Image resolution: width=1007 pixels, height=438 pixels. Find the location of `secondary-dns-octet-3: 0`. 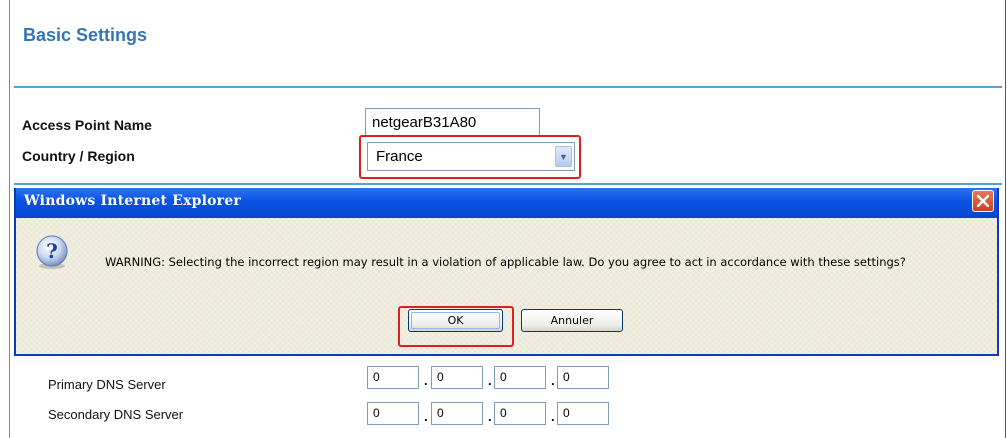

secondary-dns-octet-3: 0 is located at coordinates (520, 413).